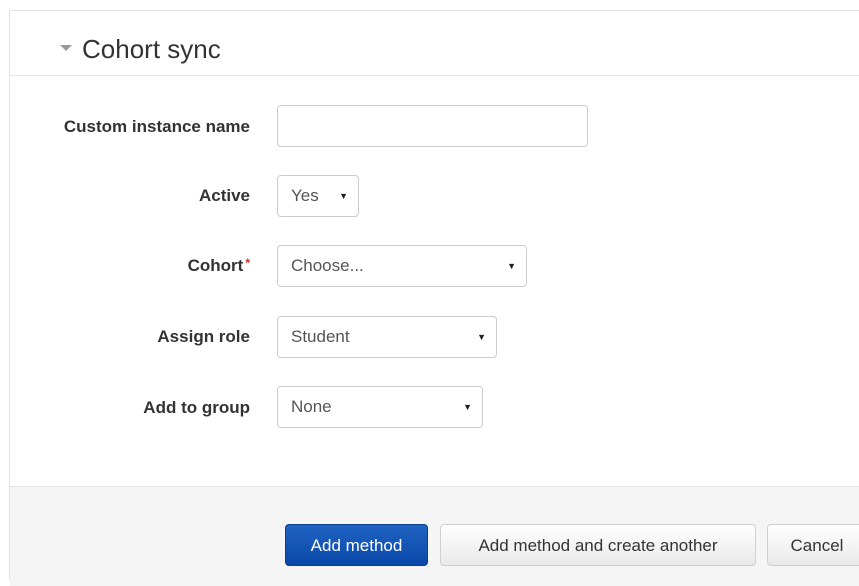 Image resolution: width=859 pixels, height=586 pixels. I want to click on add-to-group-label: Add to group, so click(196, 407).